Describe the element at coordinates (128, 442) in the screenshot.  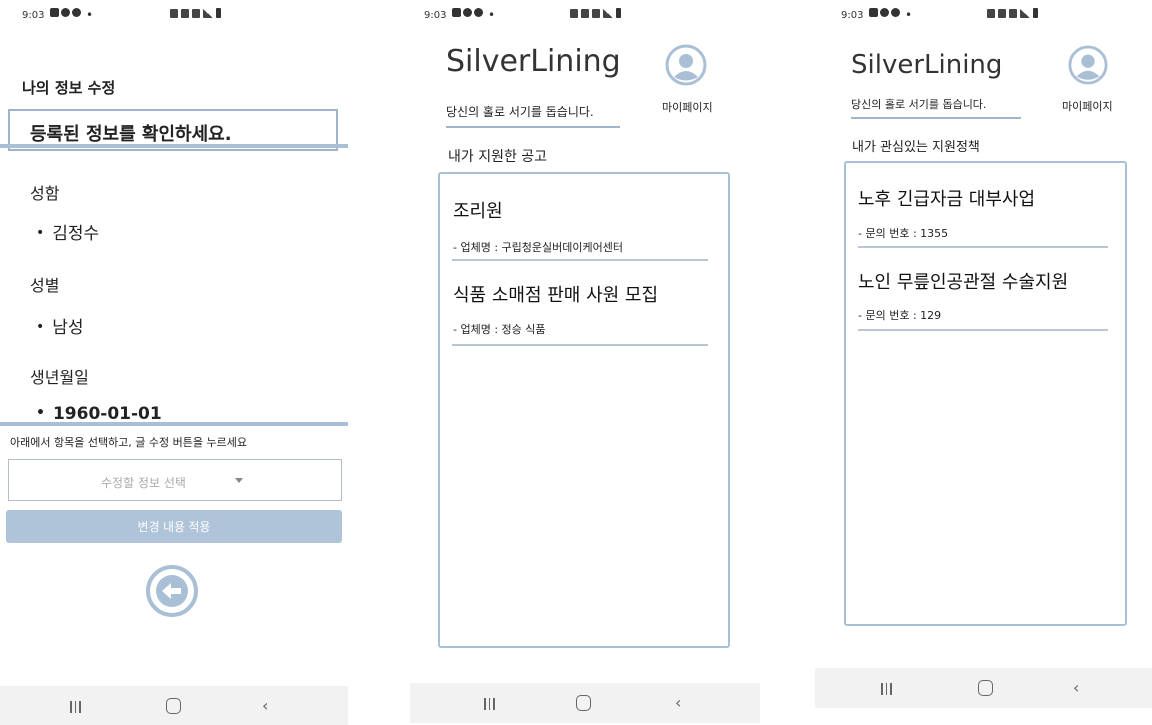
I see `instruction-text: 아래에서 항목을 선택하고, 글 수정 버튼을 누르세요` at that location.